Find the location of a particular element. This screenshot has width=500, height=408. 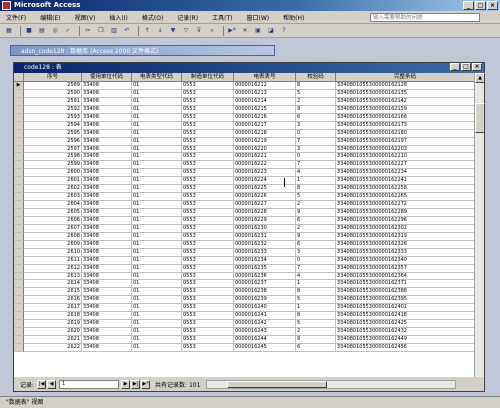

scroll-thumb is located at coordinates (480, 118).